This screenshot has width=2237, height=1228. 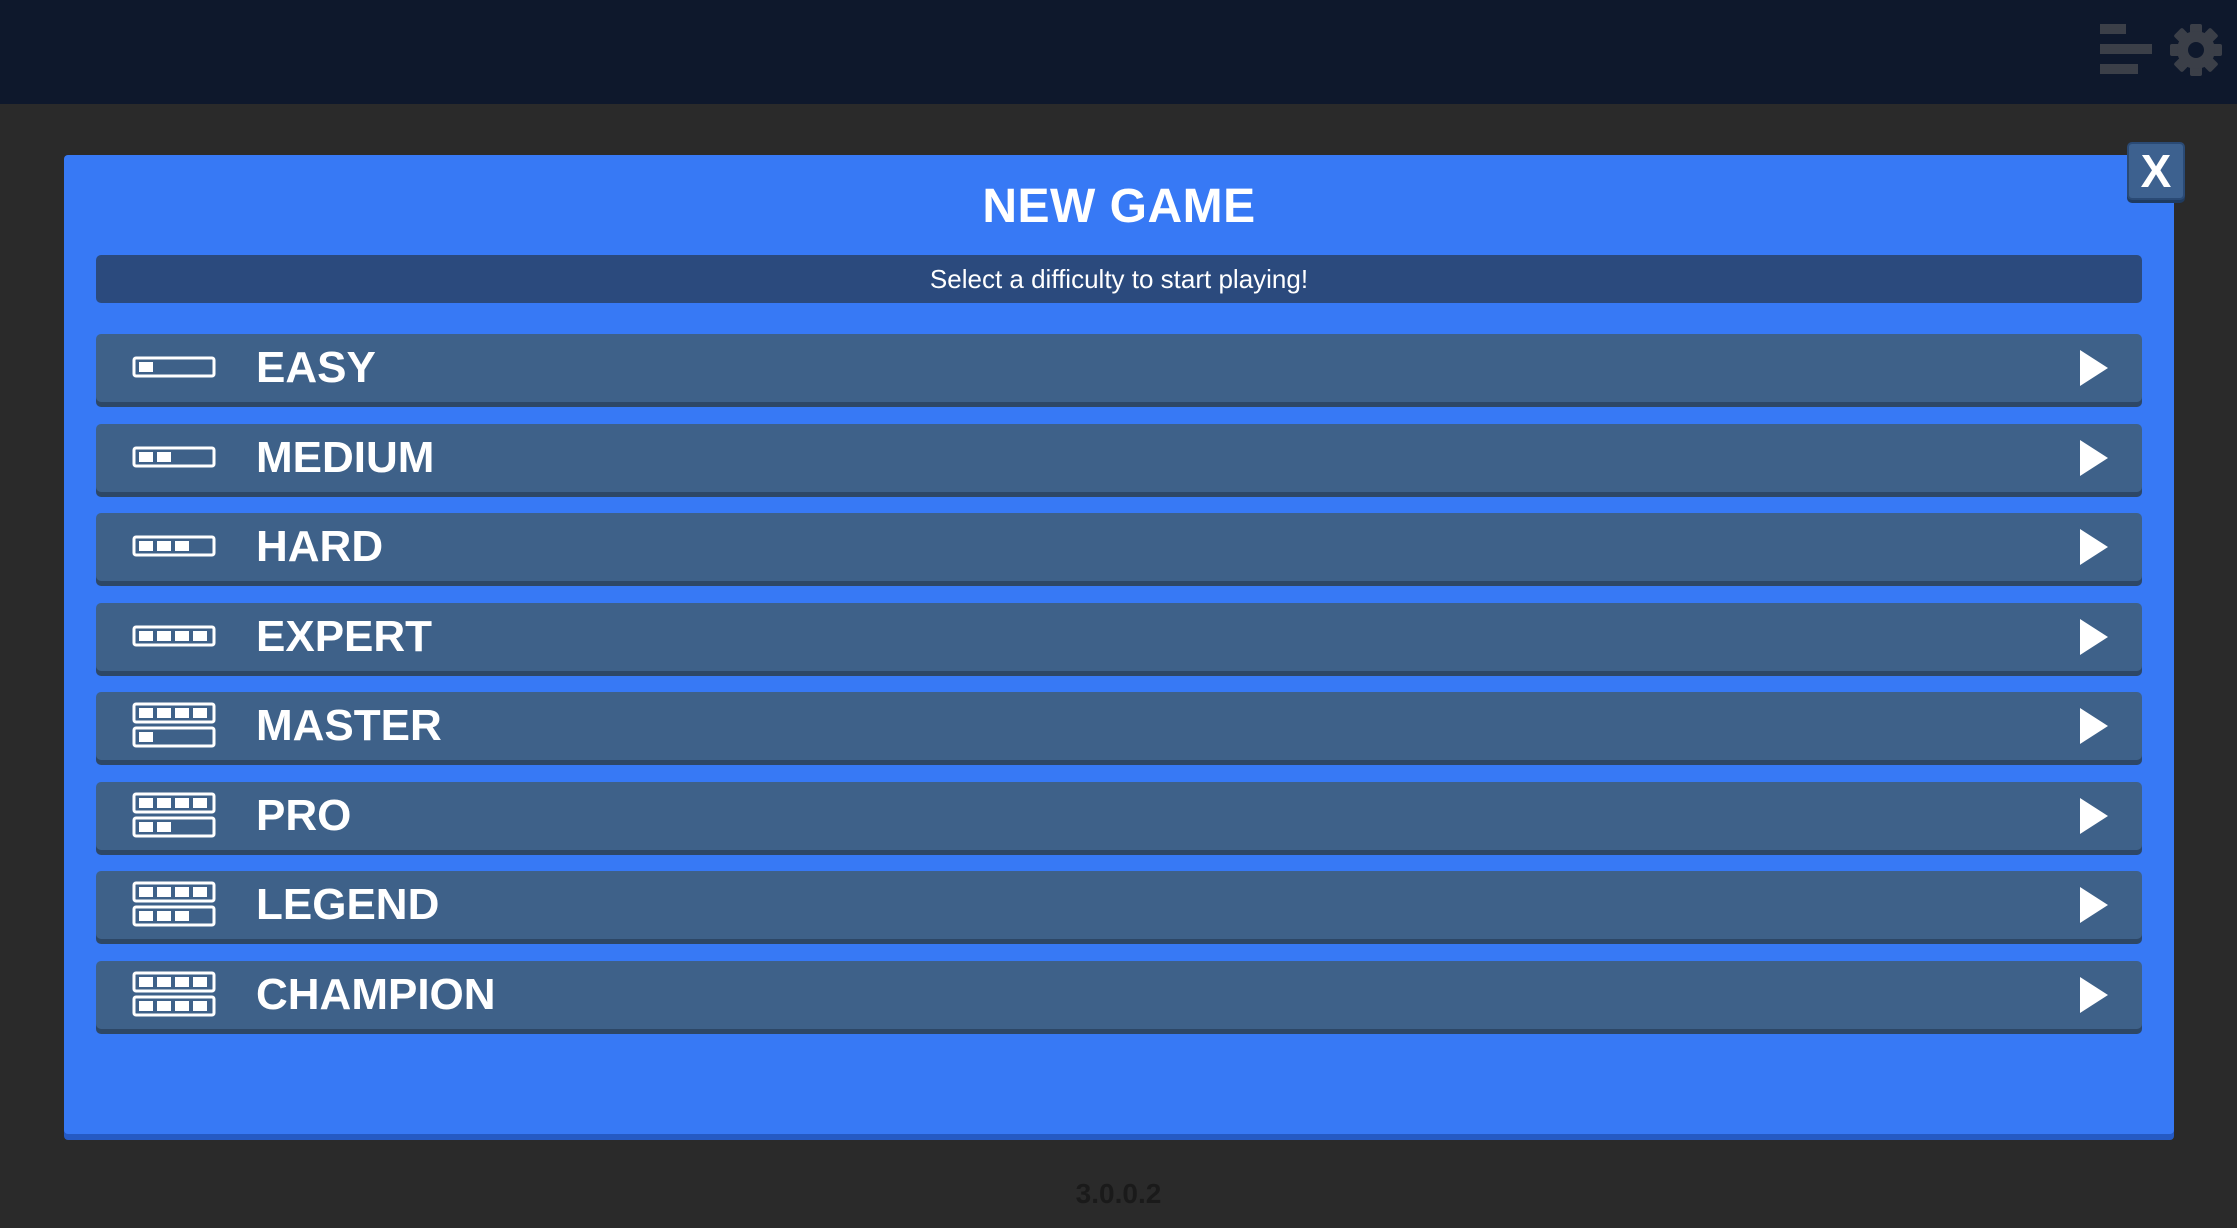 What do you see at coordinates (304, 815) in the screenshot?
I see `difficulty-label: PRO` at bounding box center [304, 815].